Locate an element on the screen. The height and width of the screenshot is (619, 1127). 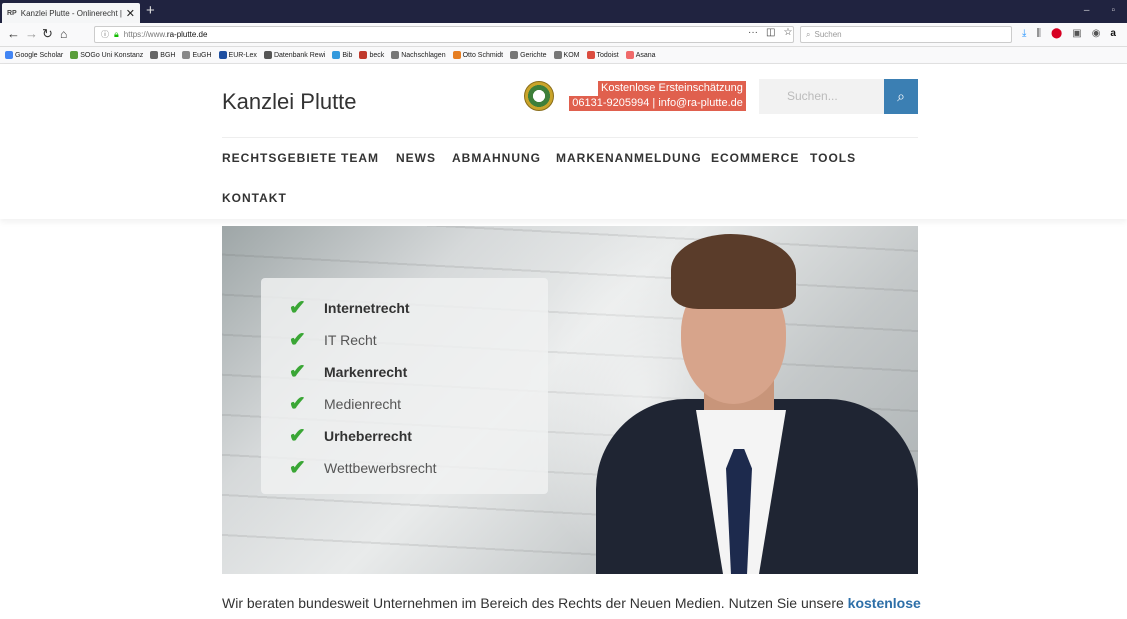
bookmark-item: BGH is located at coordinates (162, 55).